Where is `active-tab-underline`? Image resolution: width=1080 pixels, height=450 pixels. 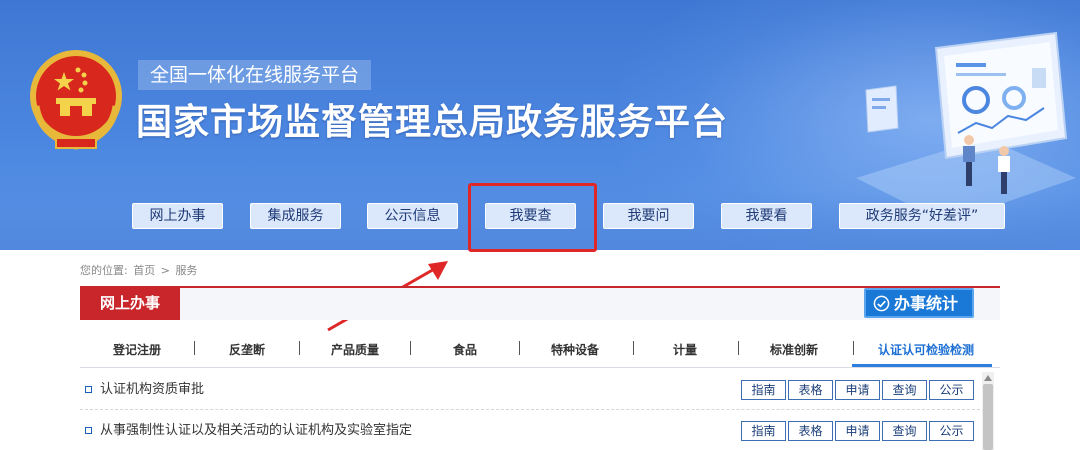
active-tab-underline is located at coordinates (922, 365).